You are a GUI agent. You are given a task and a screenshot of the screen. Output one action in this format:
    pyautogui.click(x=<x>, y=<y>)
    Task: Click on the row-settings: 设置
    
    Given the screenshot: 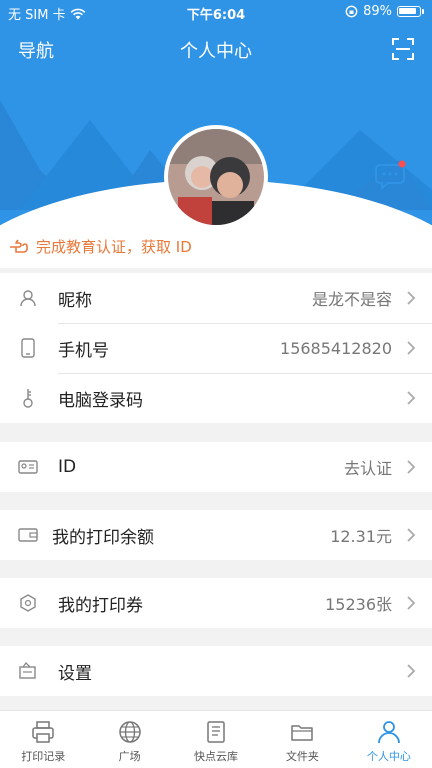 What is the action you would take?
    pyautogui.click(x=216, y=671)
    